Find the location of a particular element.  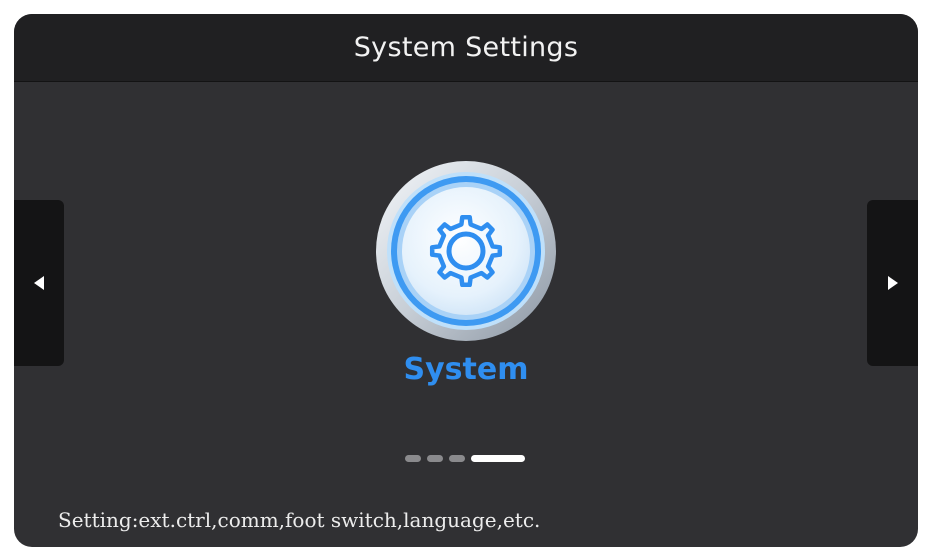

next-page-button is located at coordinates (892, 283).